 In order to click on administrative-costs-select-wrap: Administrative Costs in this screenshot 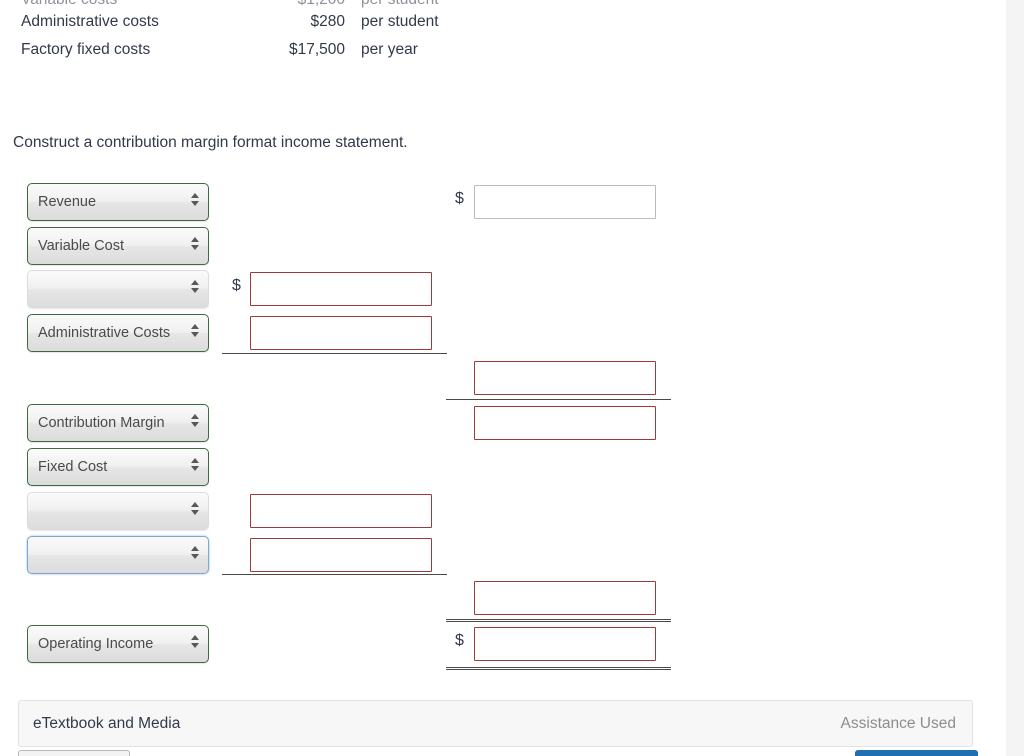, I will do `click(118, 333)`.